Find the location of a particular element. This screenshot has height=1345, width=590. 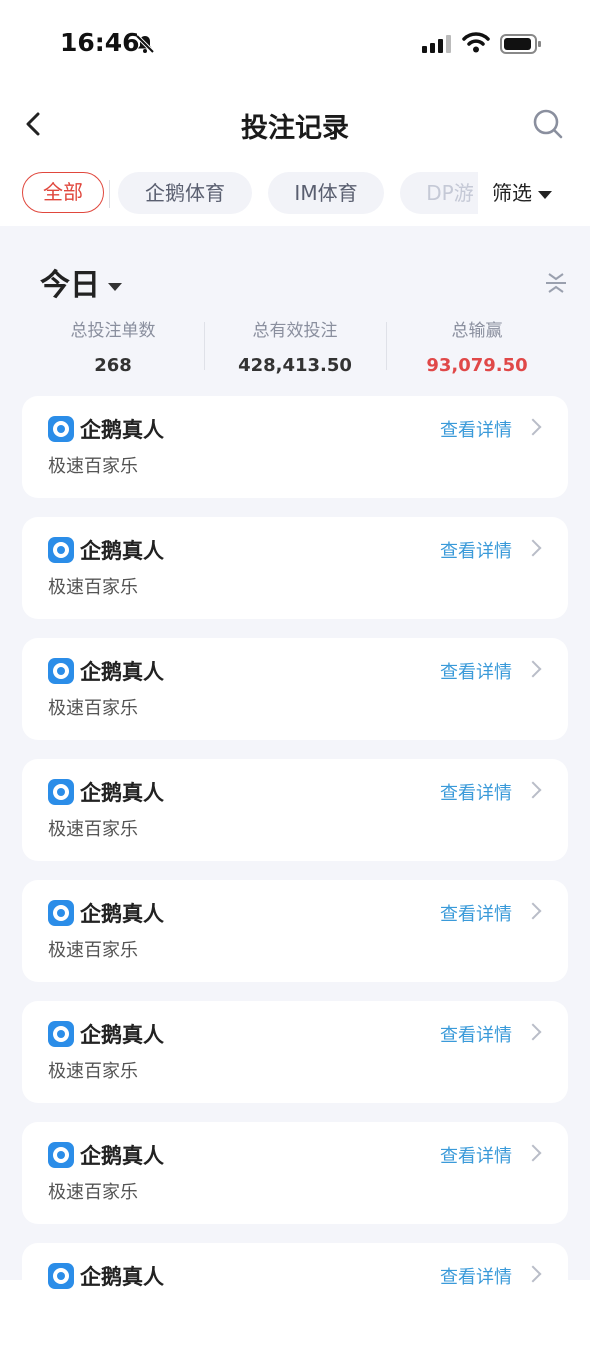

stat-total-win-loss: 总输赢 93,079.50 is located at coordinates (477, 346).